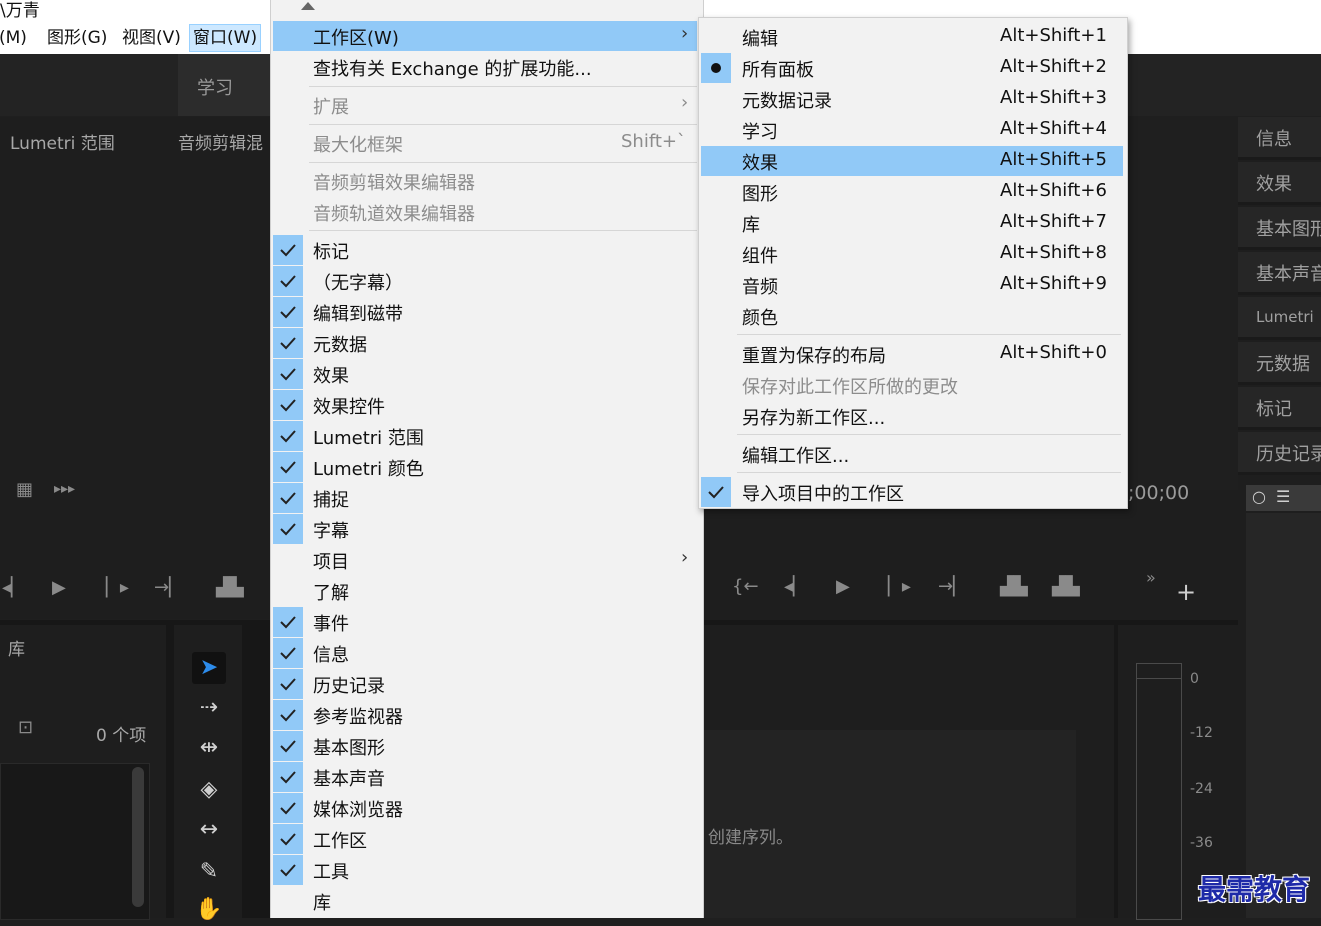 This screenshot has width=1321, height=926. What do you see at coordinates (62, 141) in the screenshot?
I see `tab-lumetri-scope: Lumetri 范围` at bounding box center [62, 141].